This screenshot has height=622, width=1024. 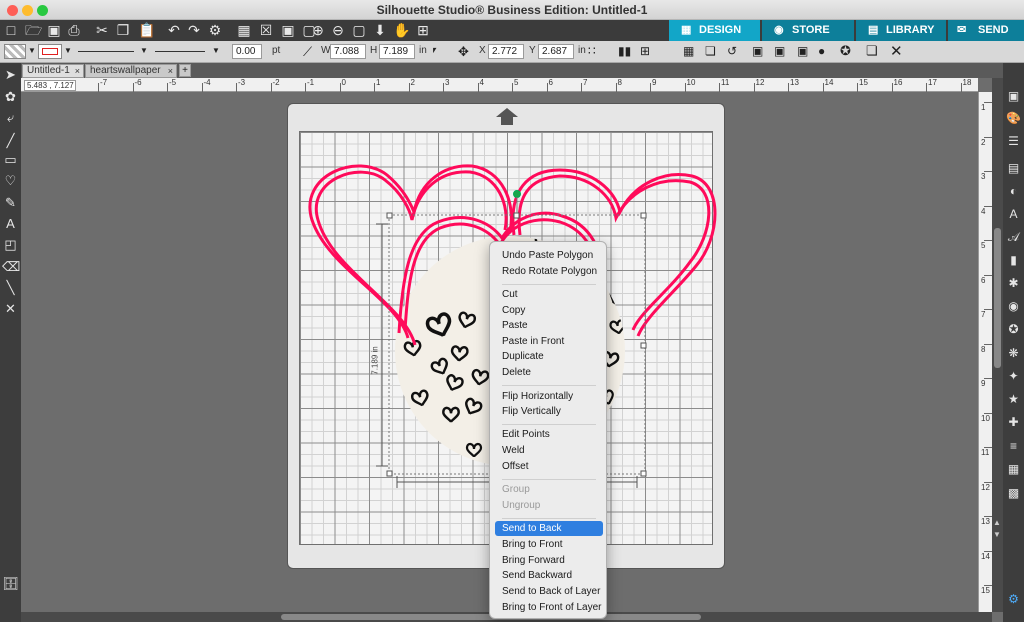 What do you see at coordinates (549, 356) in the screenshot?
I see `menu-item-duplicate: Duplicate` at bounding box center [549, 356].